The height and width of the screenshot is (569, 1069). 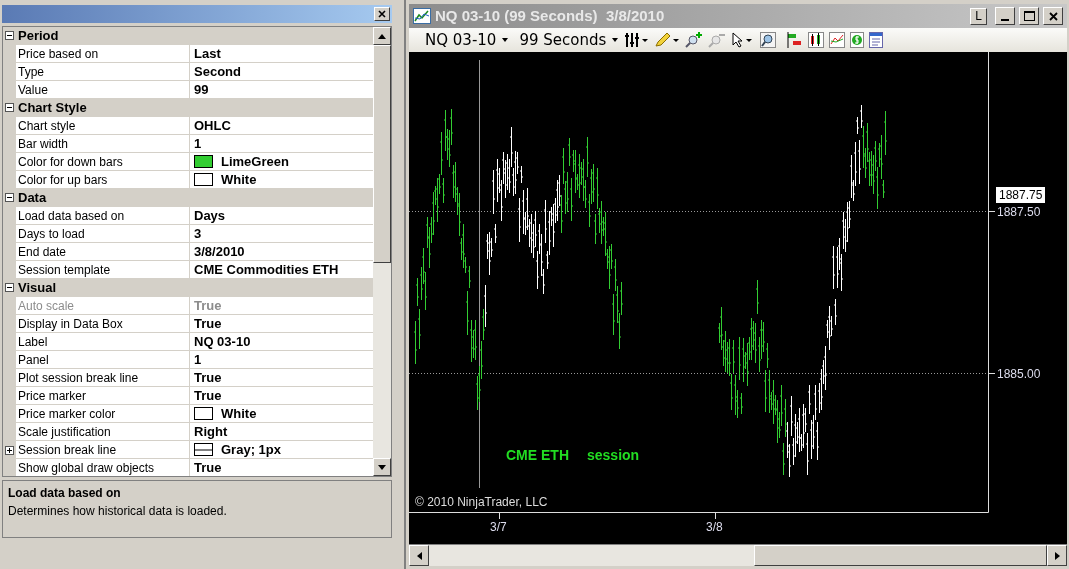 I want to click on scrollbar, so click(x=382, y=251).